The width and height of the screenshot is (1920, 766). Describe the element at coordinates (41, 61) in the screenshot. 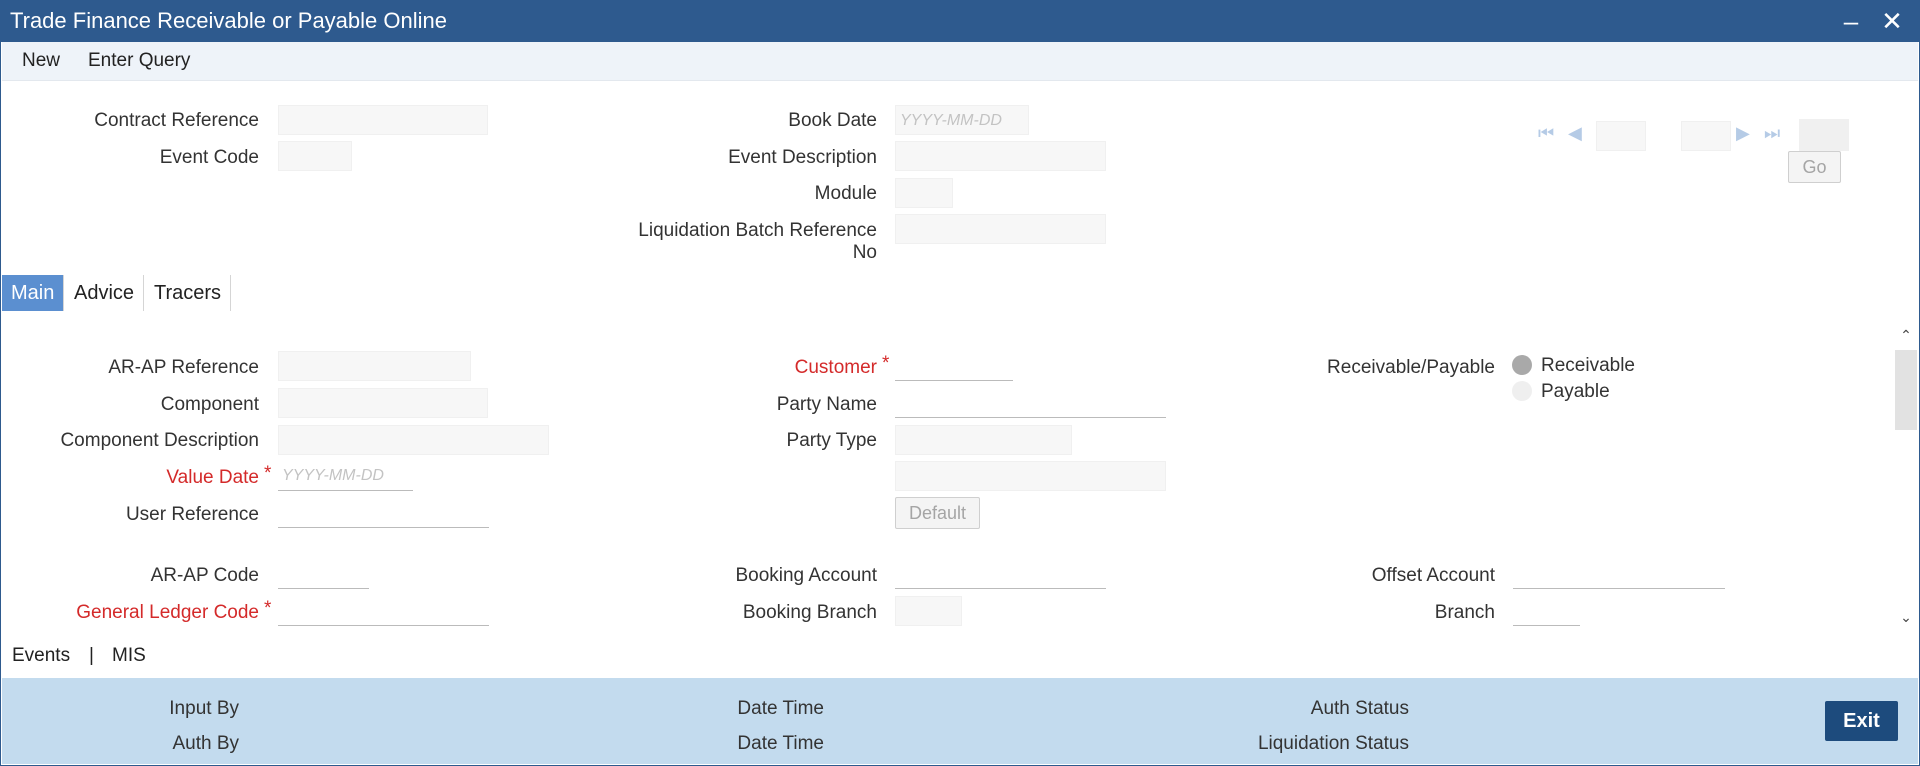

I see `new-menu-item: New` at that location.